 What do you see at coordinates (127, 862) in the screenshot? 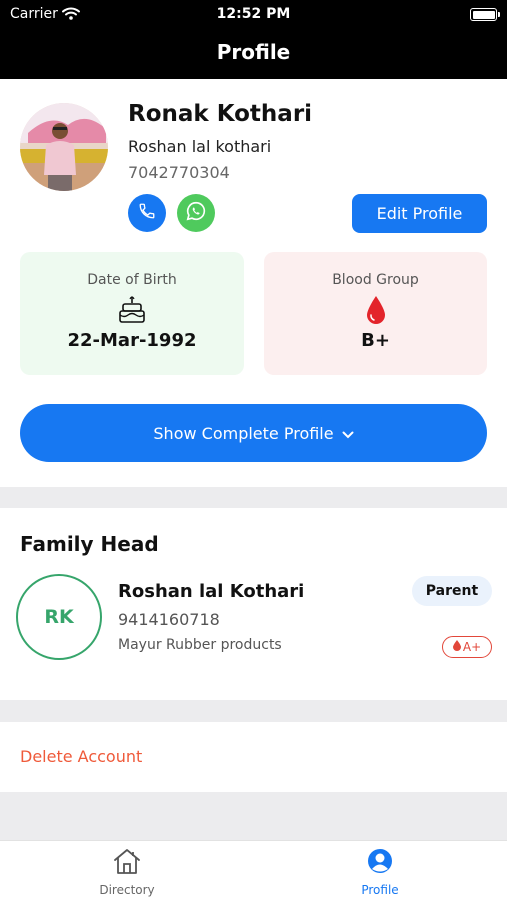
I see `home-icon` at bounding box center [127, 862].